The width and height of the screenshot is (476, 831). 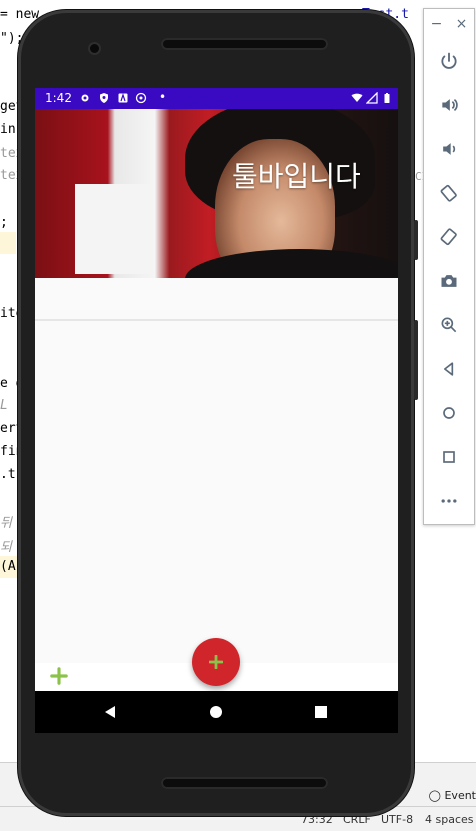 I want to click on home-button, so click(x=449, y=413).